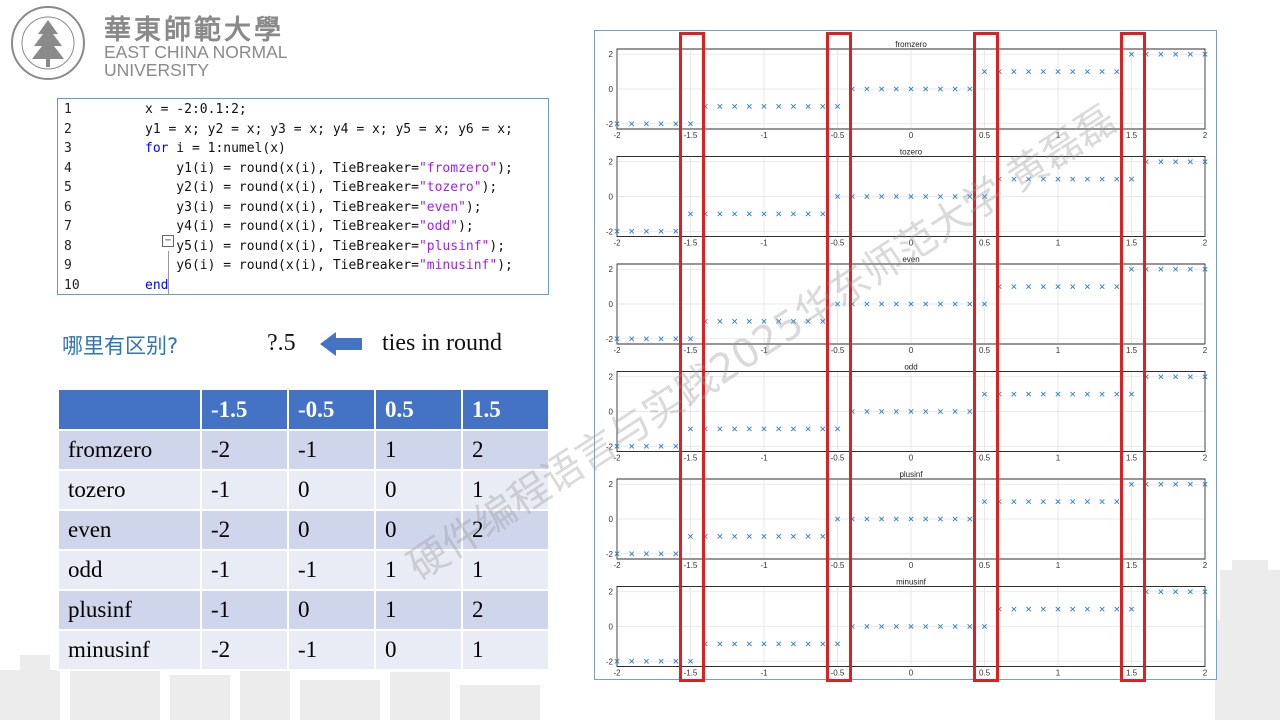  I want to click on row-label: tozero, so click(129, 490).